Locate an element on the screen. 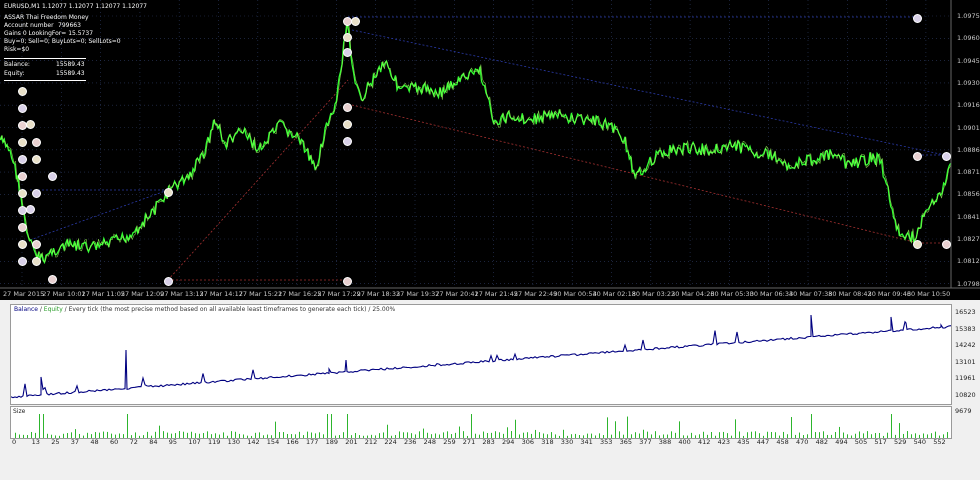 Image resolution: width=980 pixels, height=480 pixels. orders-line: Buy=0; Sell=0; BuyLots=0; SellLots=0 is located at coordinates (62, 41).